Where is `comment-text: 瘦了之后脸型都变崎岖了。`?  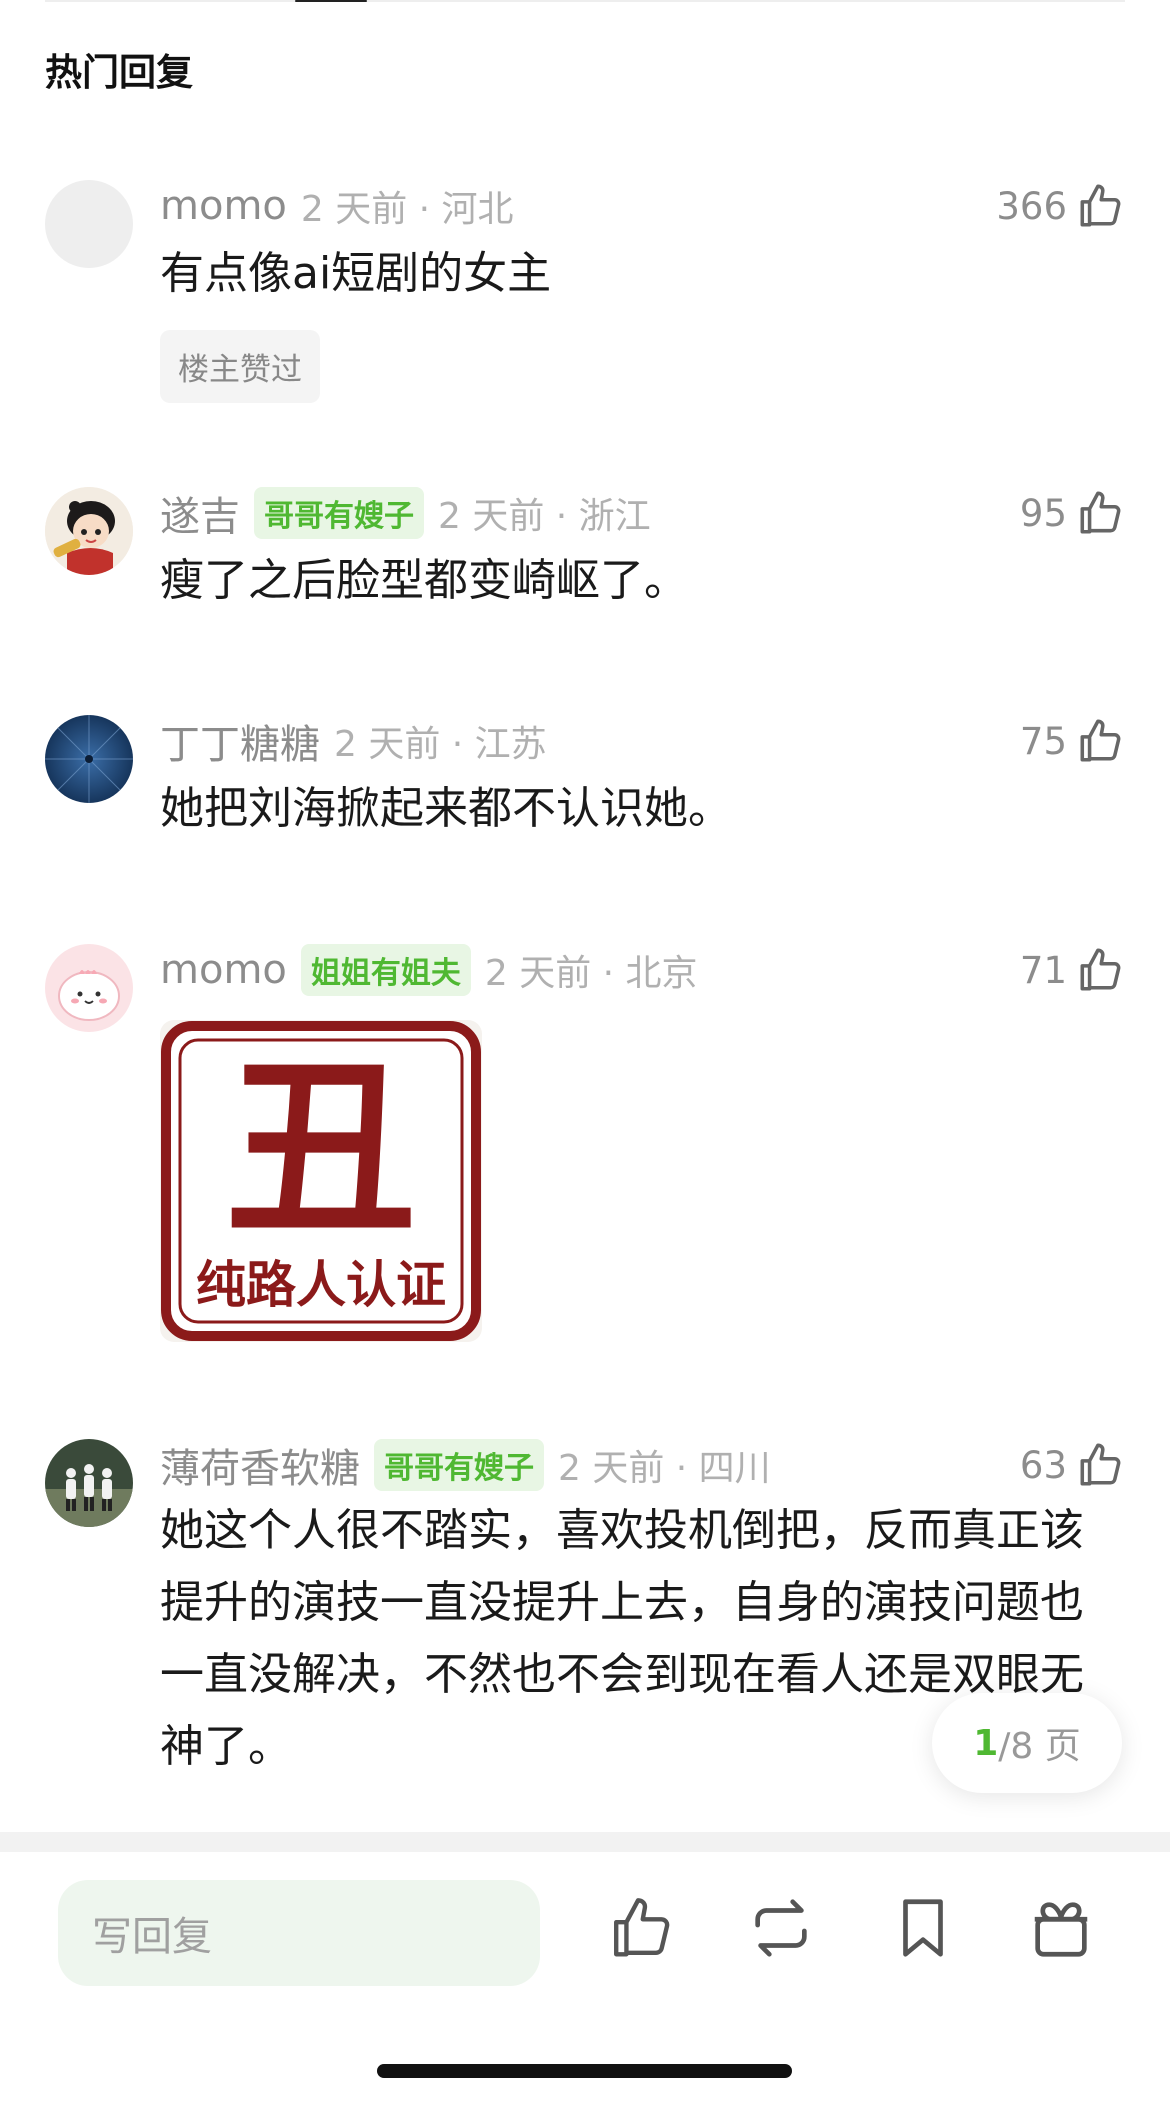 comment-text: 瘦了之后脸型都变崎岖了。 is located at coordinates (424, 580).